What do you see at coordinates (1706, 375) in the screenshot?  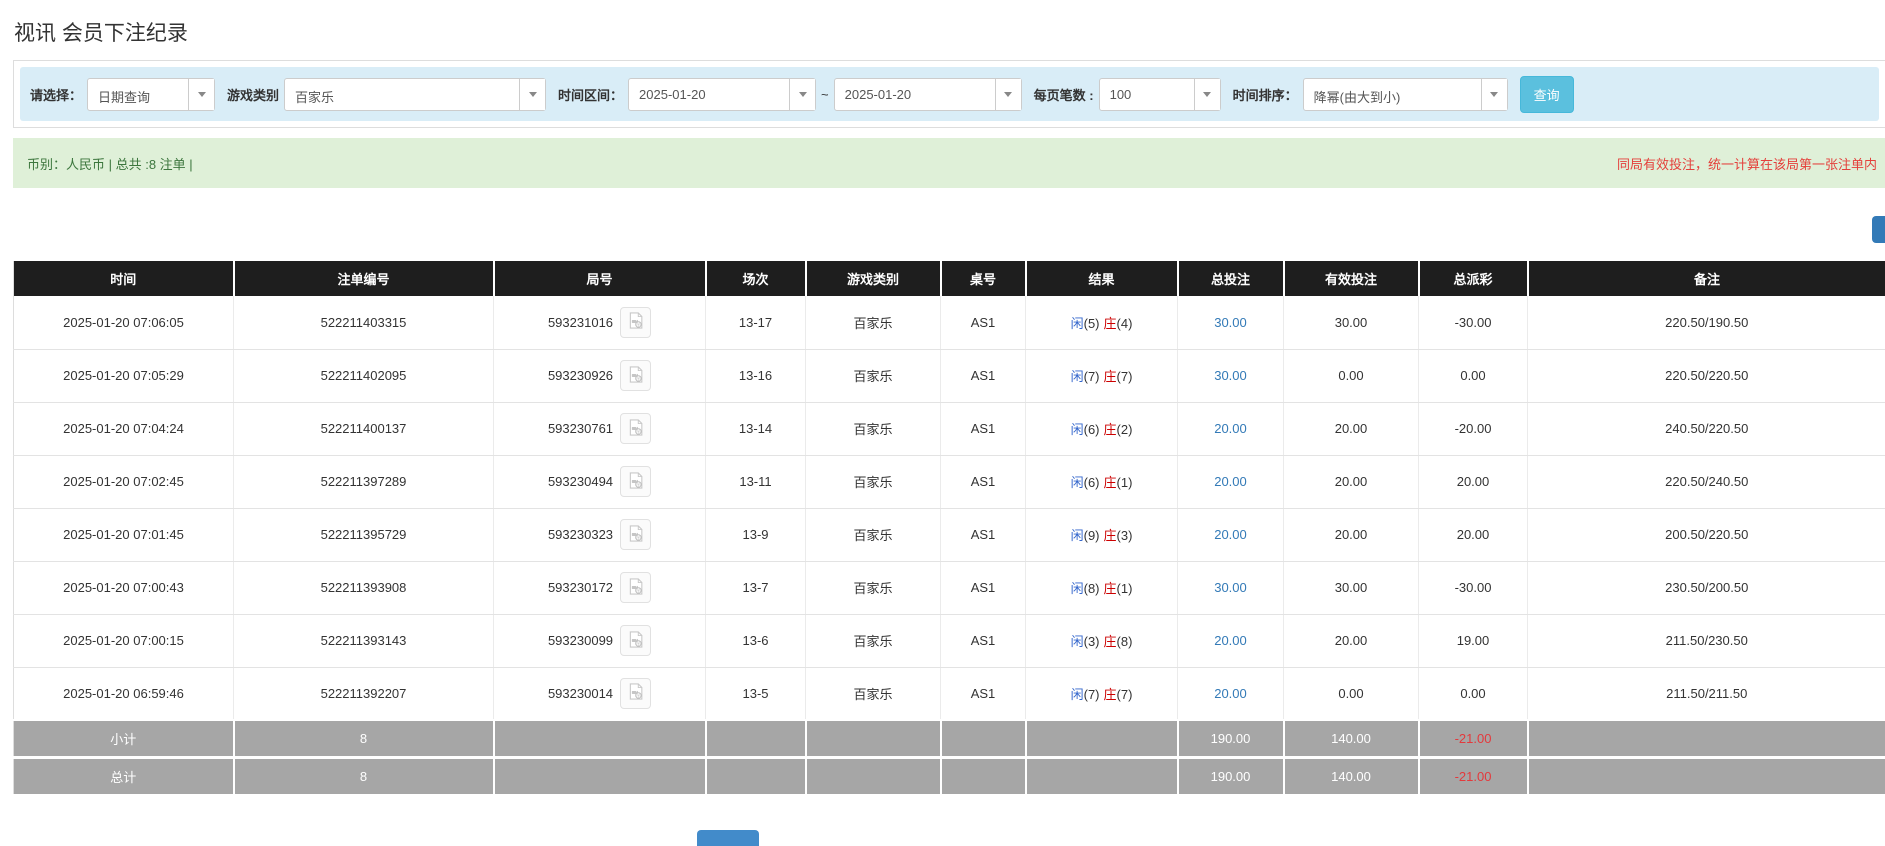 I see `cell-remark: 220.50/220.50` at bounding box center [1706, 375].